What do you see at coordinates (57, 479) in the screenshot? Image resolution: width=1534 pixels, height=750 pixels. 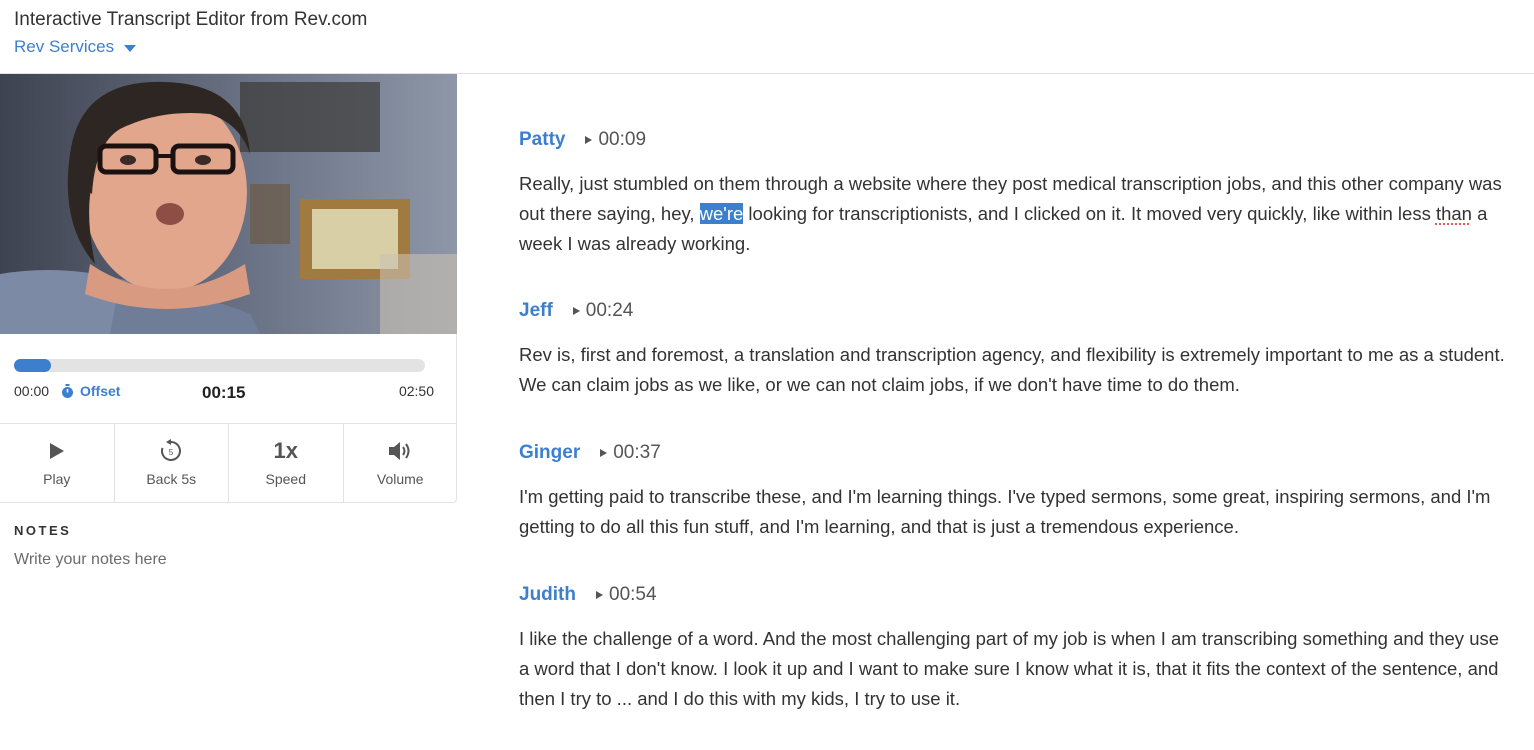 I see `play-label: Play` at bounding box center [57, 479].